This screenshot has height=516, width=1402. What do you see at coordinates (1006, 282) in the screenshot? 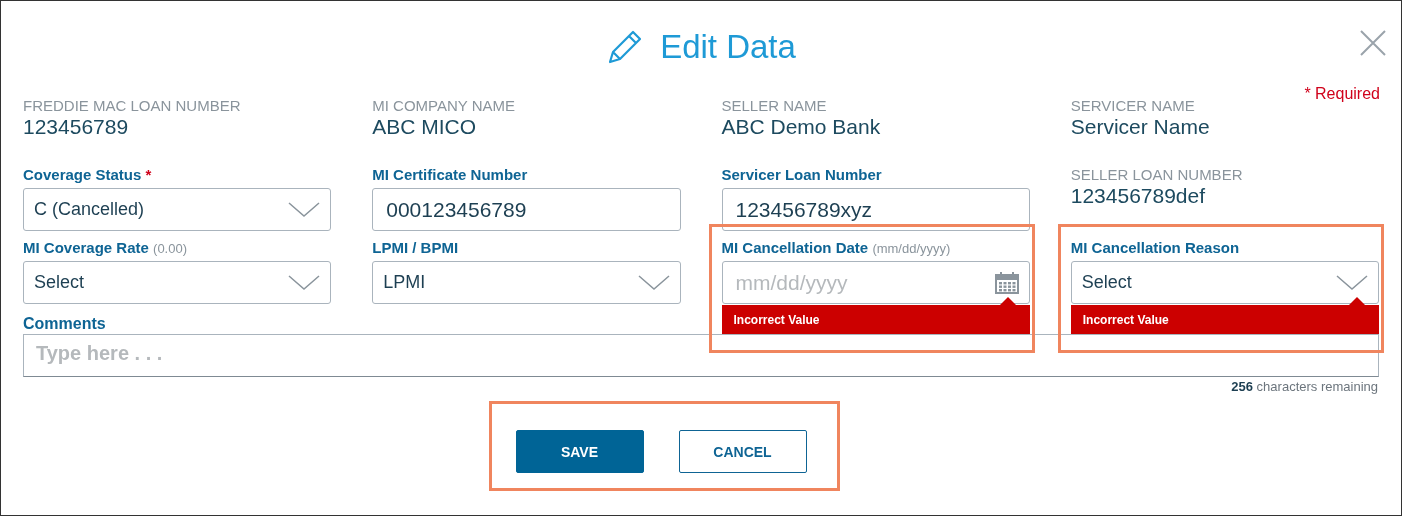
I see `calendar-icon` at bounding box center [1006, 282].